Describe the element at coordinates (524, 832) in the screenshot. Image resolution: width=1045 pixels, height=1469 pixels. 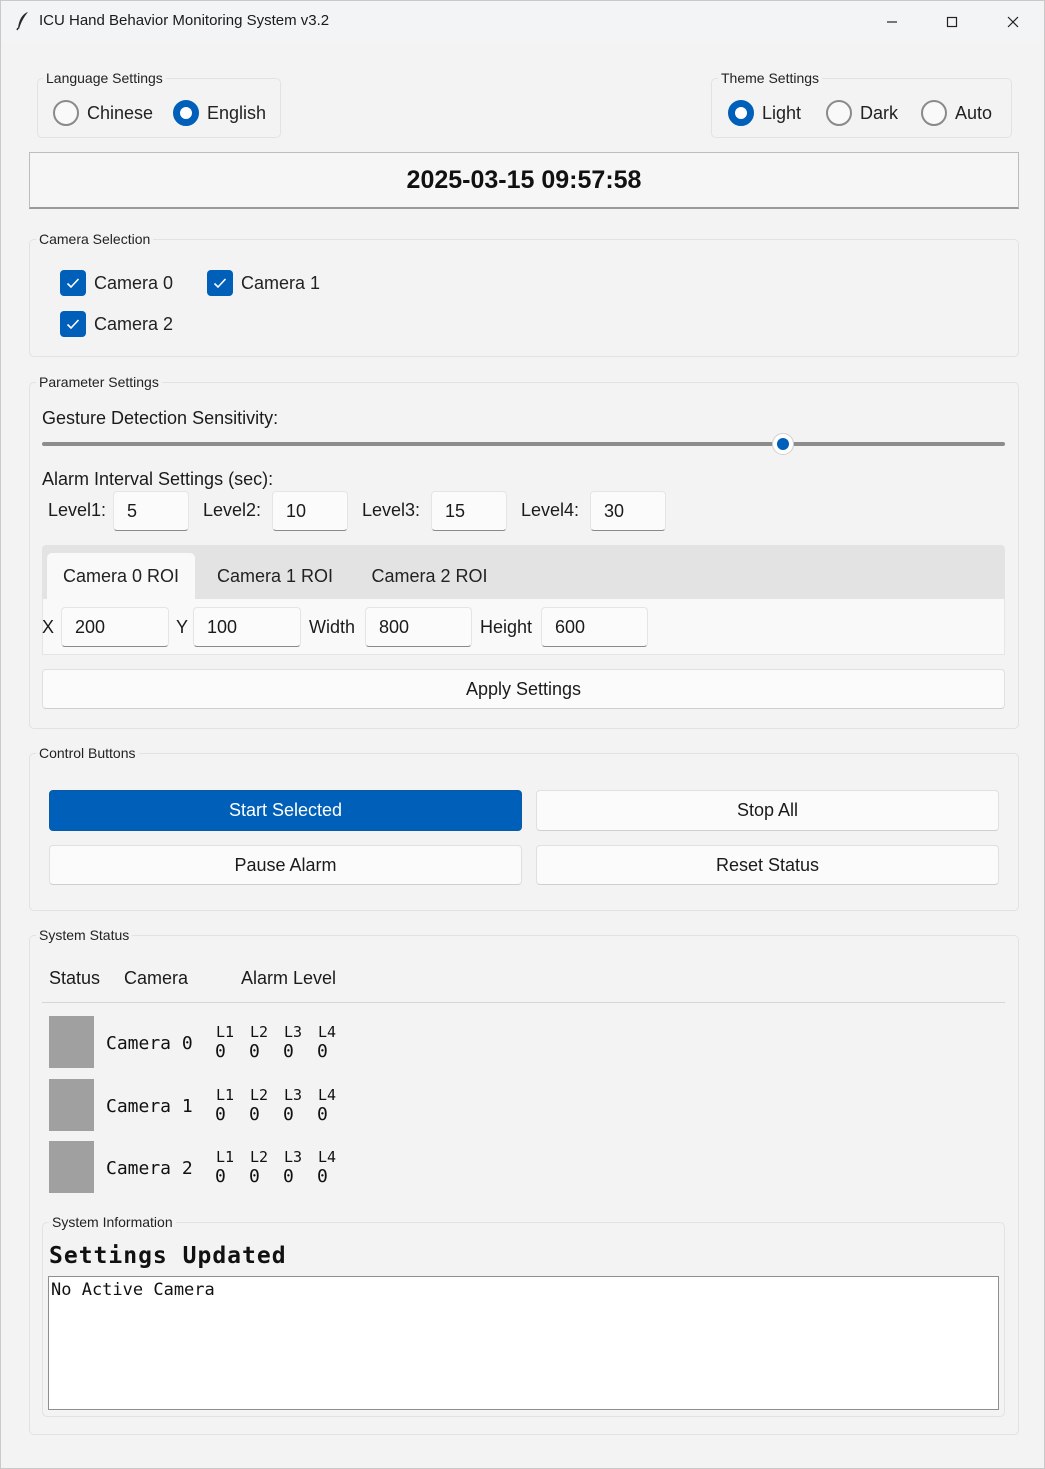
I see `control-buttons-group` at that location.